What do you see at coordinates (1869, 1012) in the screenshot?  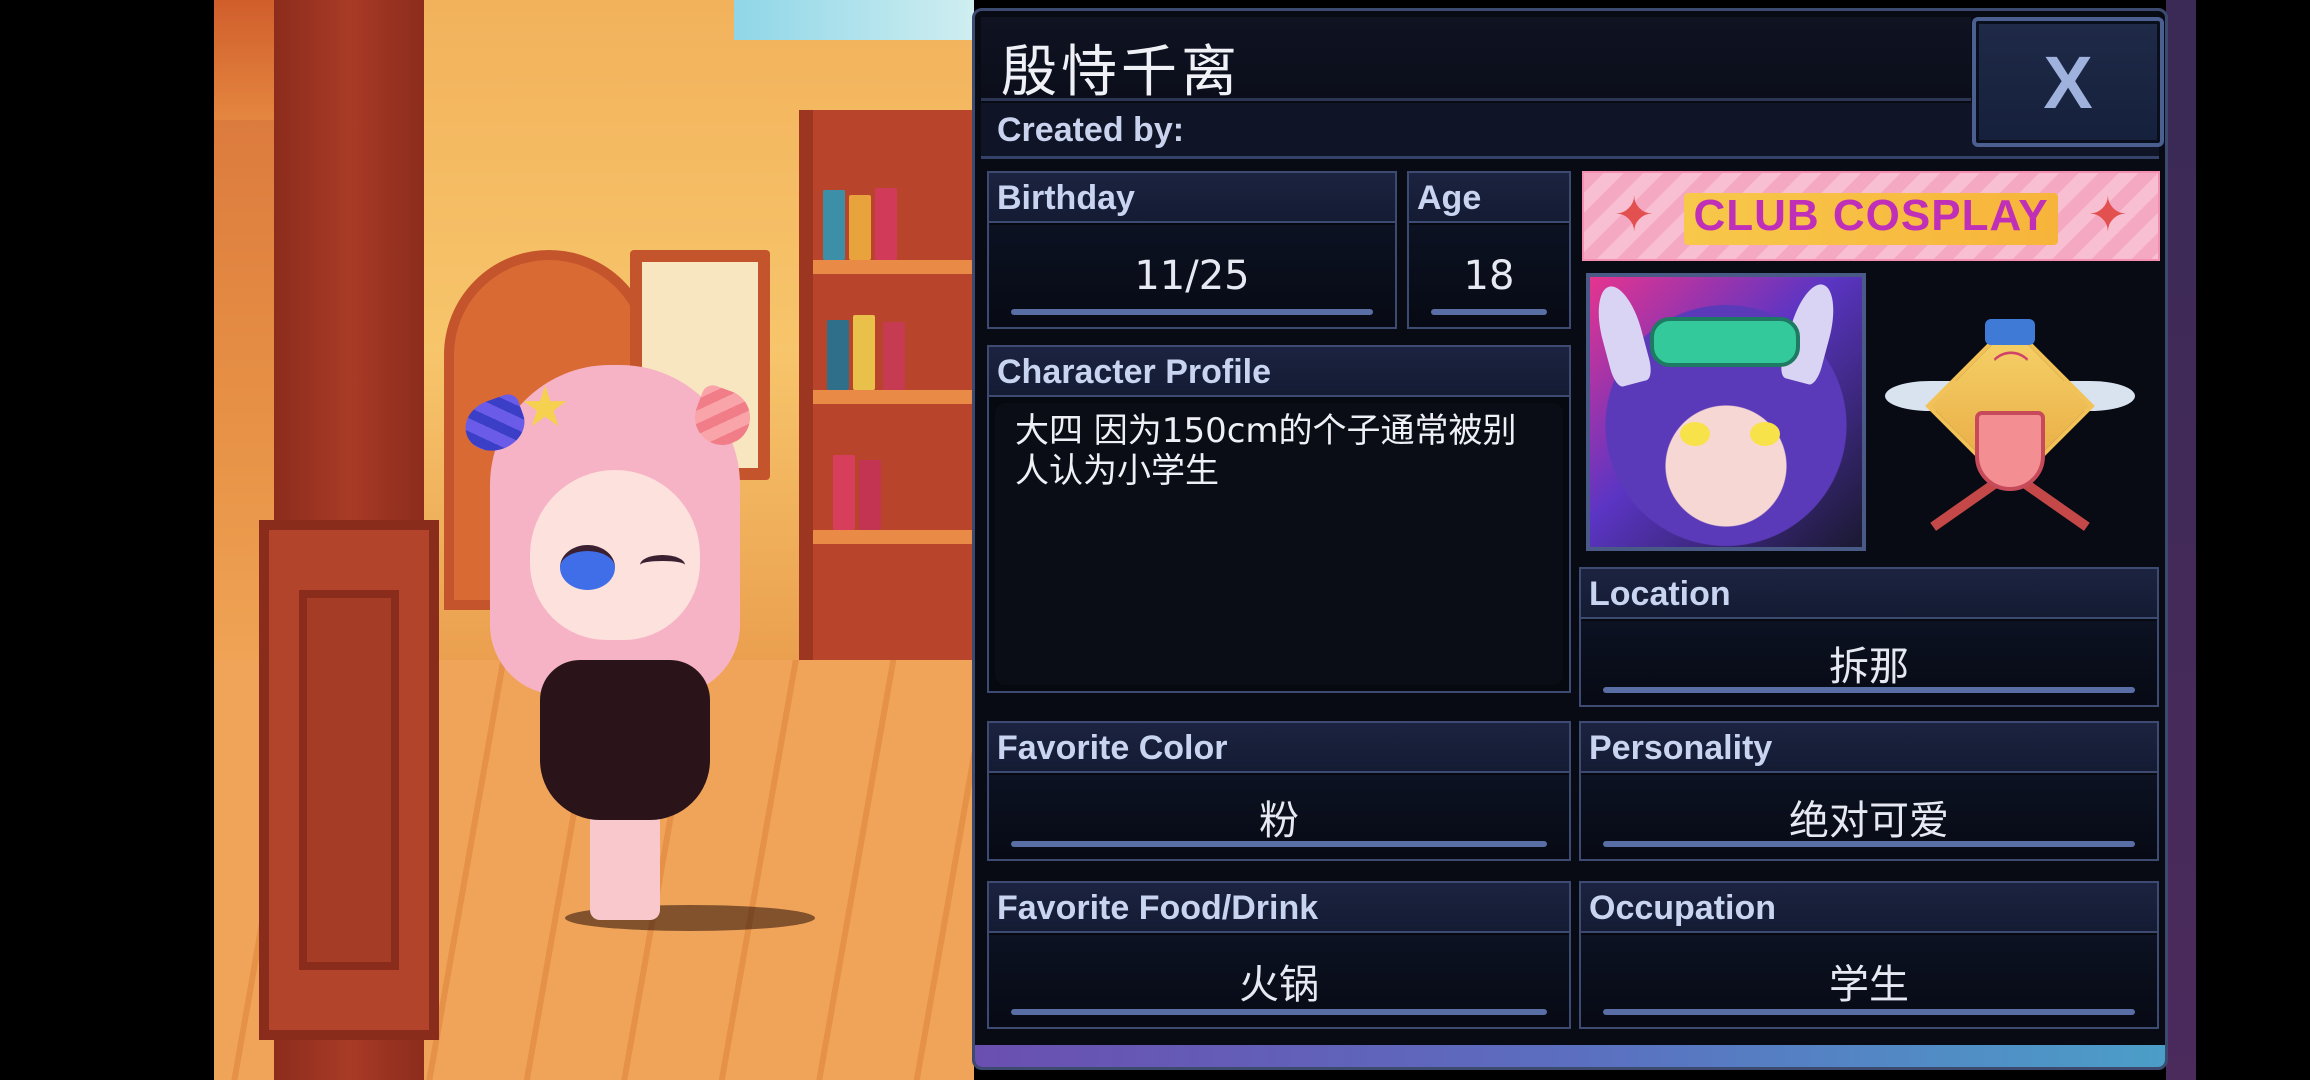 I see `occupation-underline` at bounding box center [1869, 1012].